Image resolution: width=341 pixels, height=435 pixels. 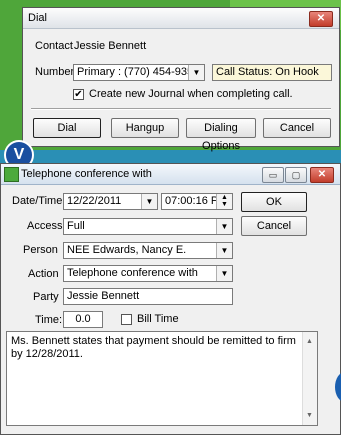 What do you see at coordinates (274, 226) in the screenshot?
I see `journal-cancel-button: Cancel` at bounding box center [274, 226].